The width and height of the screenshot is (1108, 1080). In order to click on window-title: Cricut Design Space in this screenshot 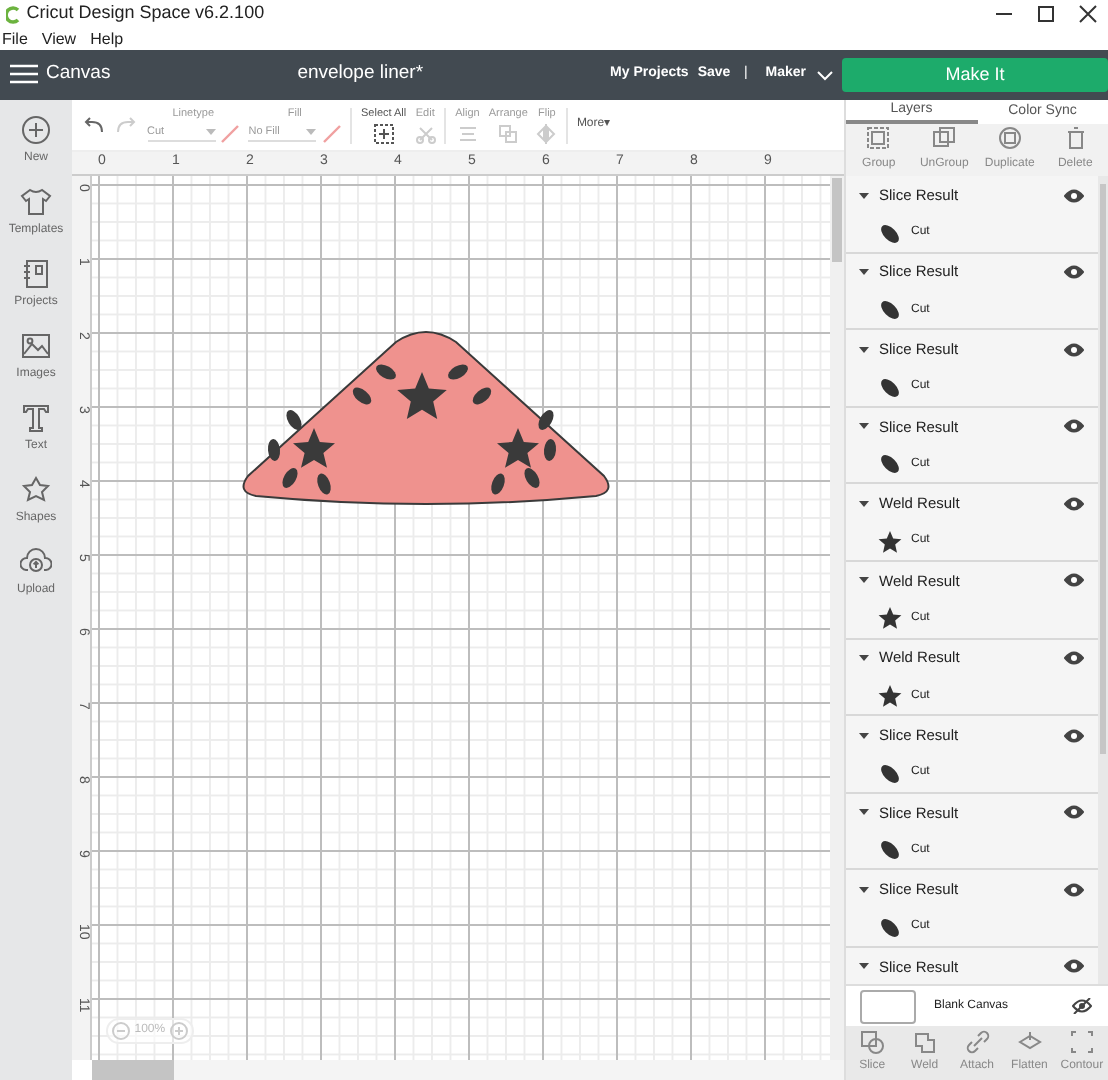, I will do `click(108, 13)`.